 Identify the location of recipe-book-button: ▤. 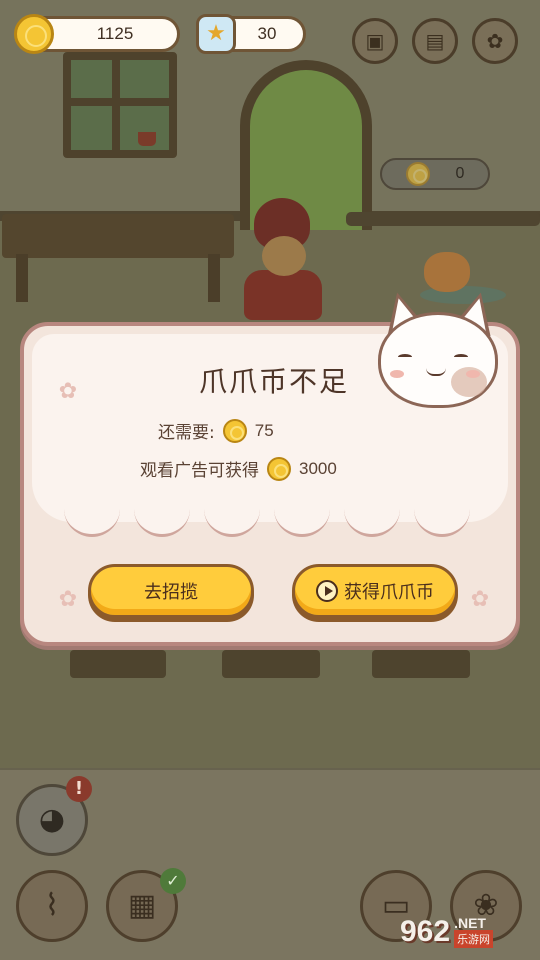
(435, 41).